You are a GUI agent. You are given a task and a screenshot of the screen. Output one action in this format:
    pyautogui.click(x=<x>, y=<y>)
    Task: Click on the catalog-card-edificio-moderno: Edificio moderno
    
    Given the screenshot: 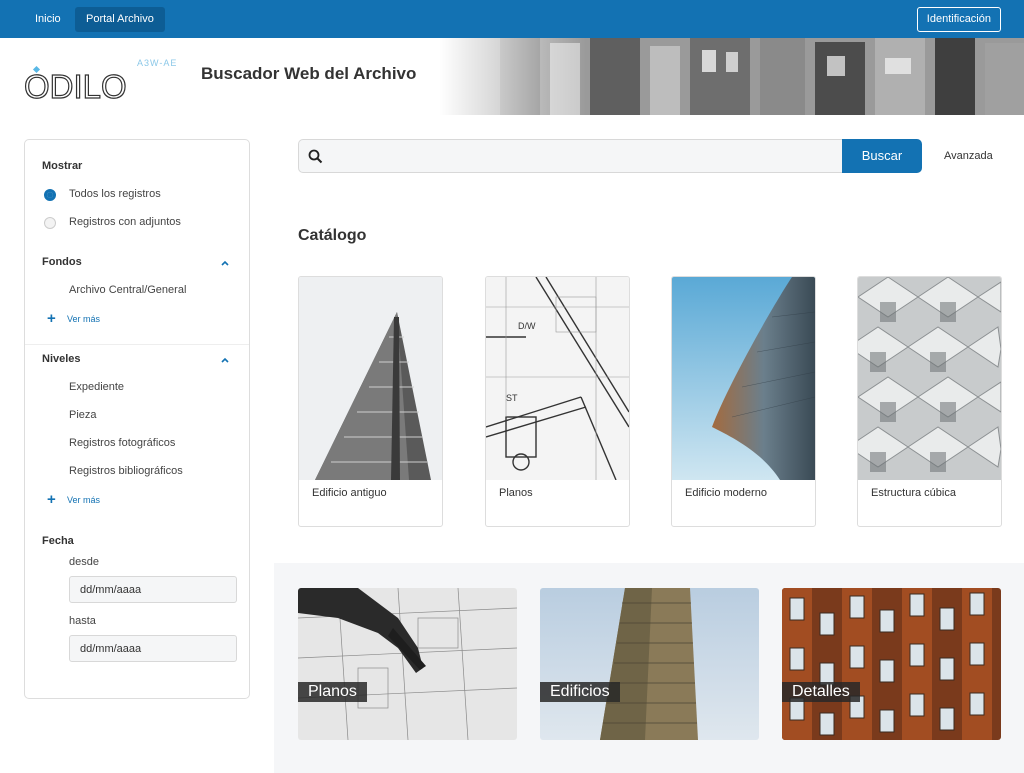 What is the action you would take?
    pyautogui.click(x=743, y=401)
    